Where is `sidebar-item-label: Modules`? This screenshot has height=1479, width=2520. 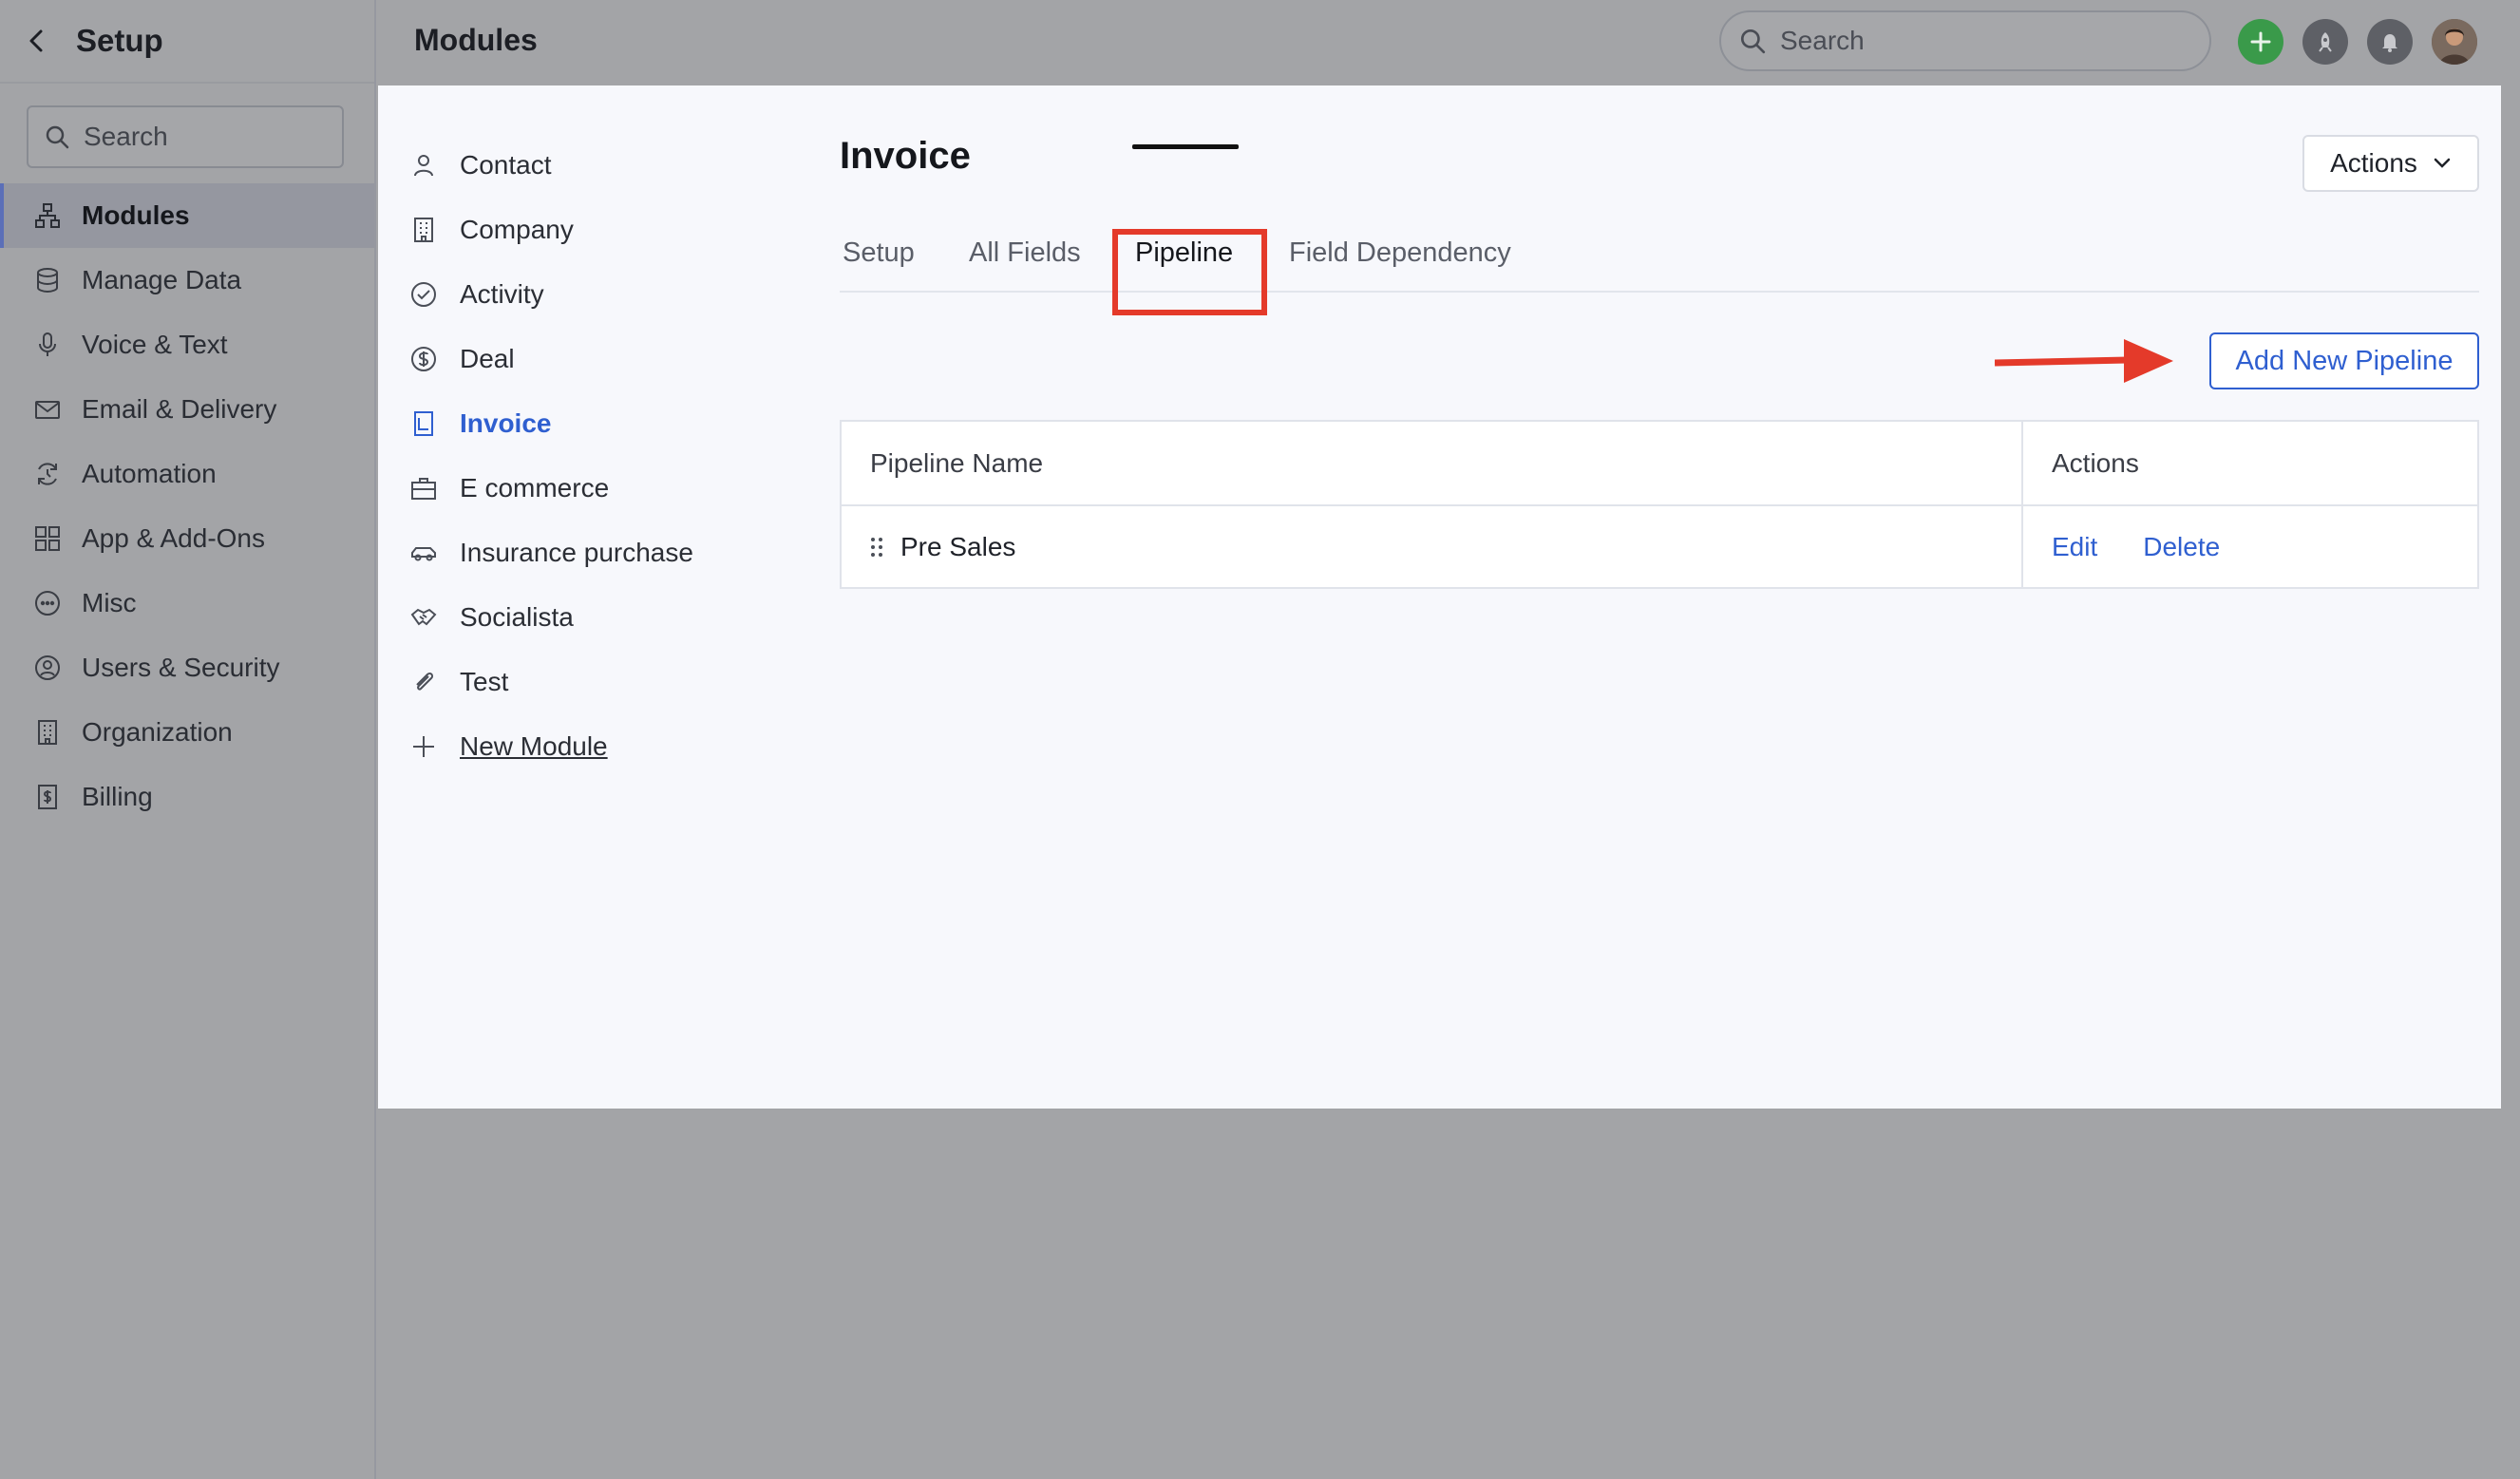
sidebar-item-label: Modules is located at coordinates (136, 215).